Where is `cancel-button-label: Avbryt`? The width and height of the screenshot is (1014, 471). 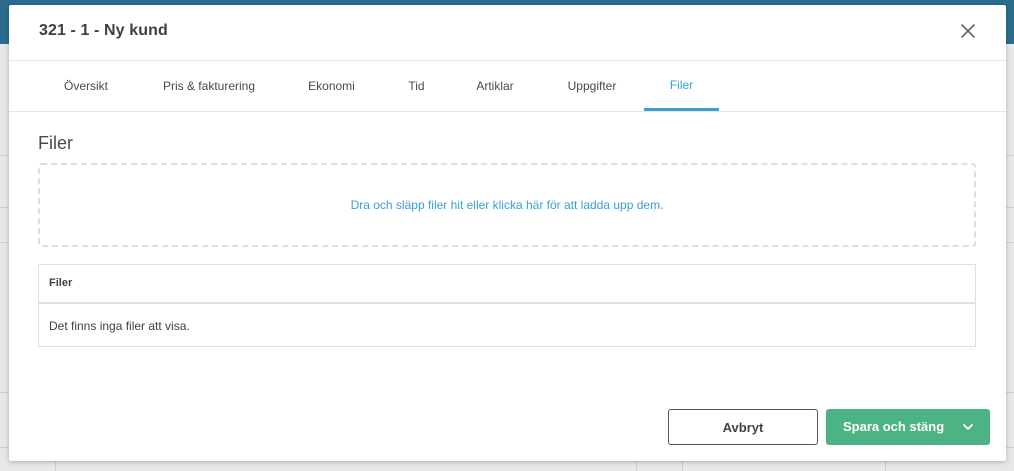
cancel-button-label: Avbryt is located at coordinates (743, 427).